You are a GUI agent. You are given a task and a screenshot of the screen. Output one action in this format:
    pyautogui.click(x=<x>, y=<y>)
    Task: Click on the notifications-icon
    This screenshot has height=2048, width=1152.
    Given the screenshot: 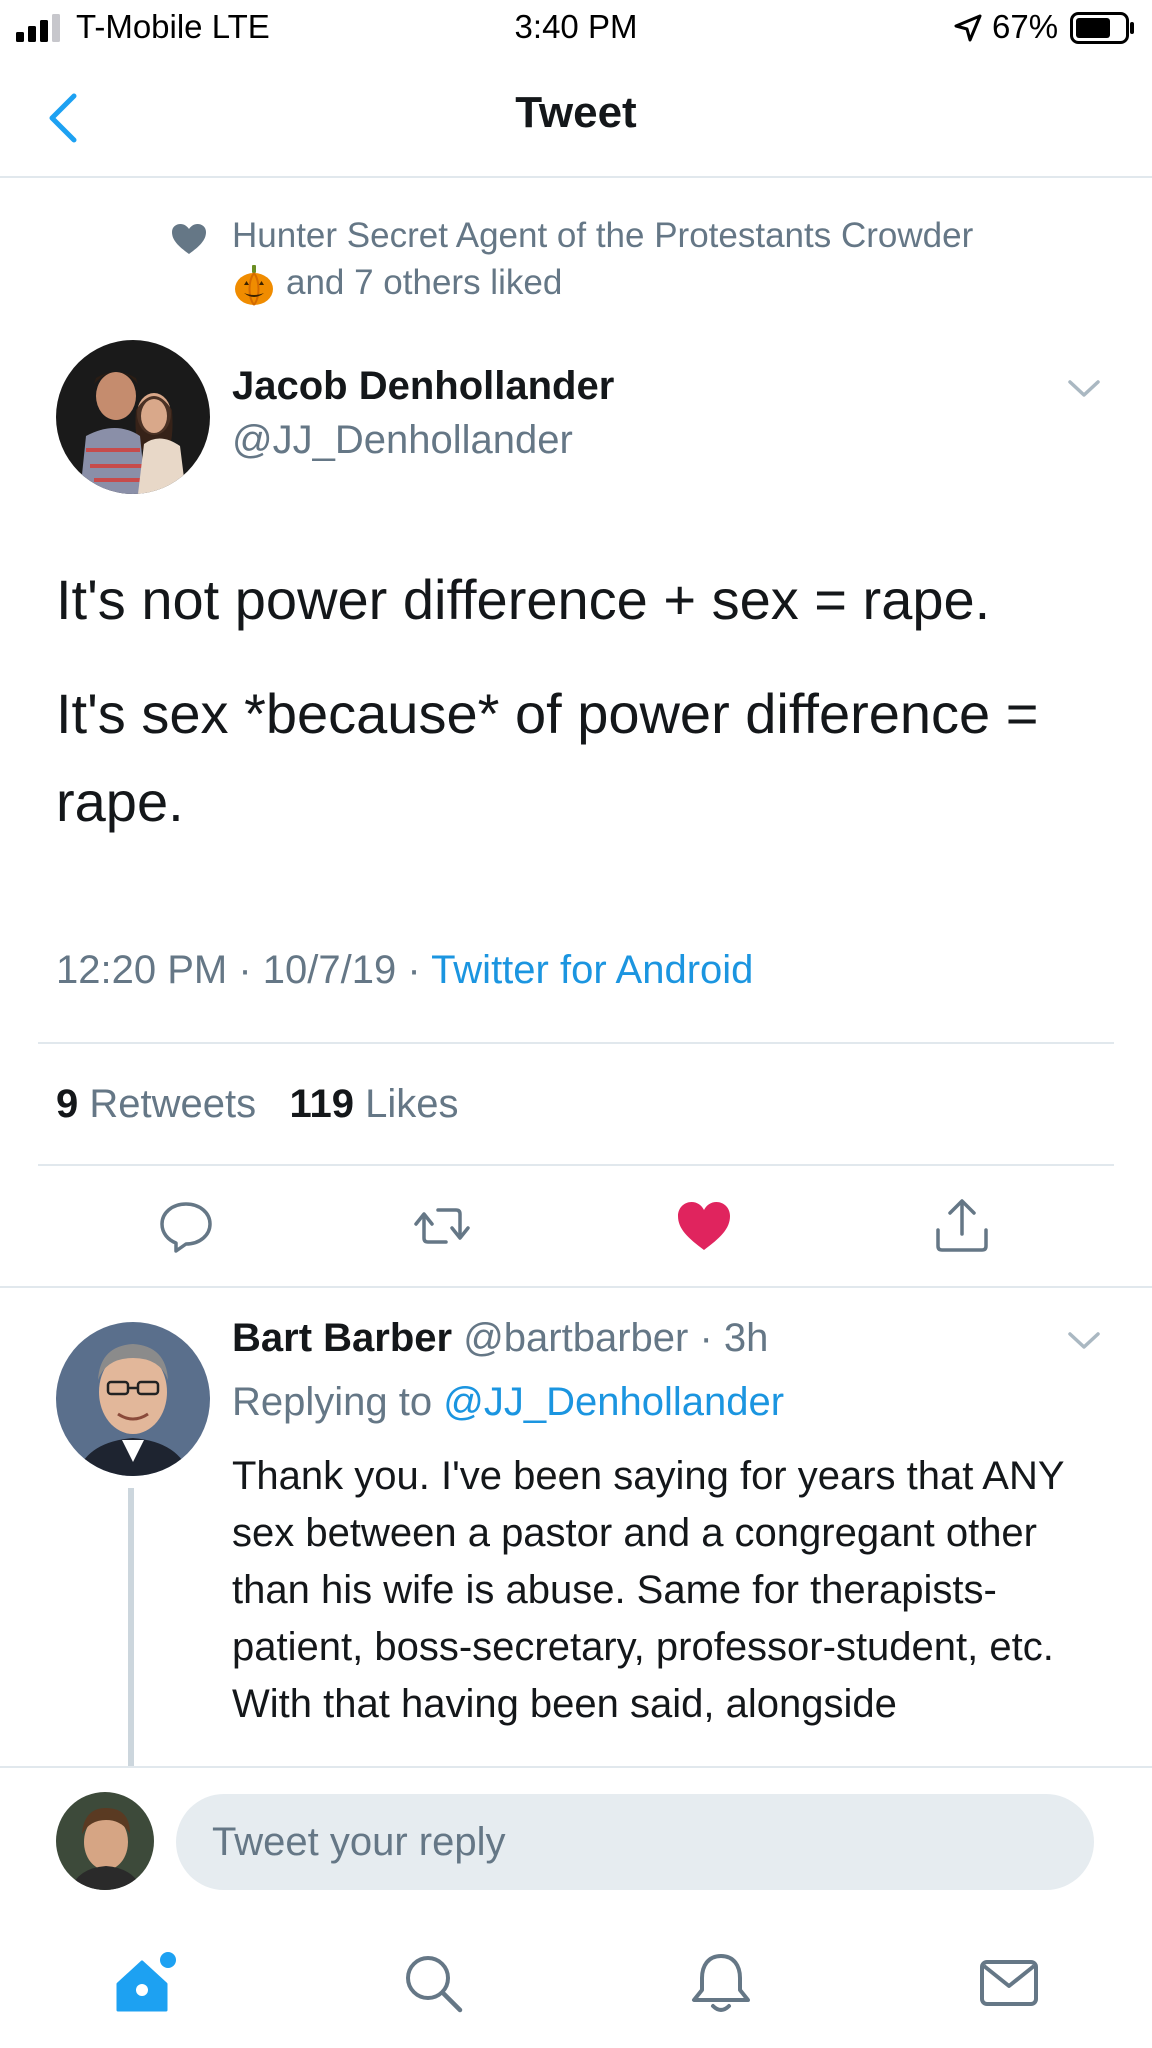 What is the action you would take?
    pyautogui.click(x=721, y=1983)
    